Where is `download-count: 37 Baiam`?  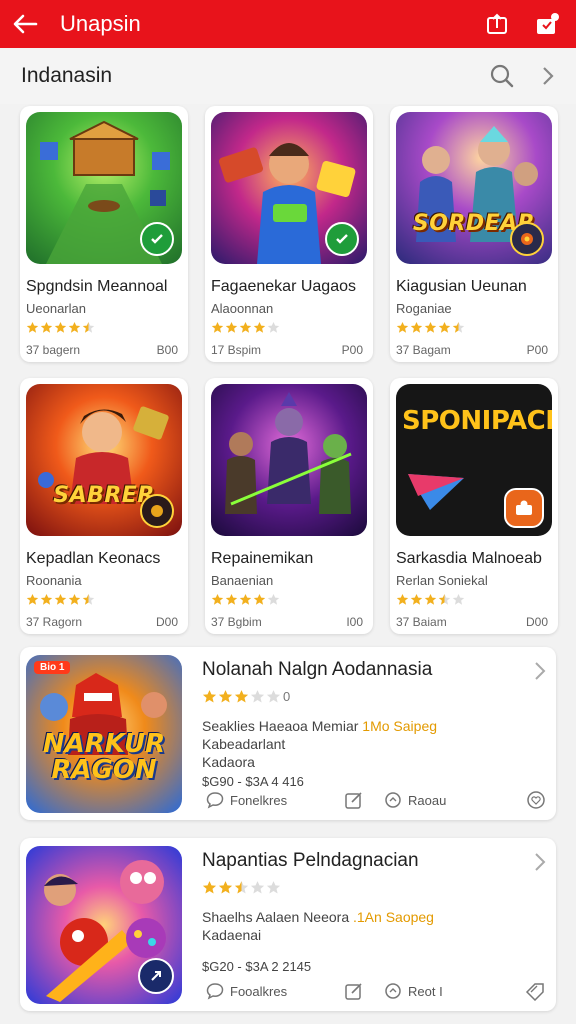 download-count: 37 Baiam is located at coordinates (421, 622).